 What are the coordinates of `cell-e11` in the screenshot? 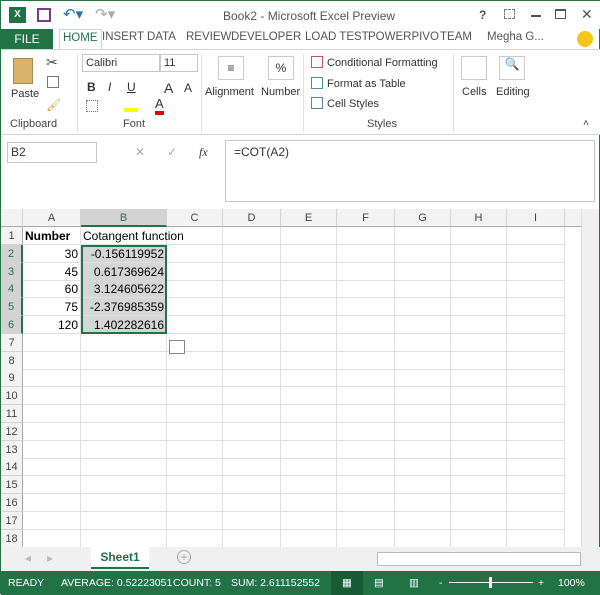 It's located at (309, 414).